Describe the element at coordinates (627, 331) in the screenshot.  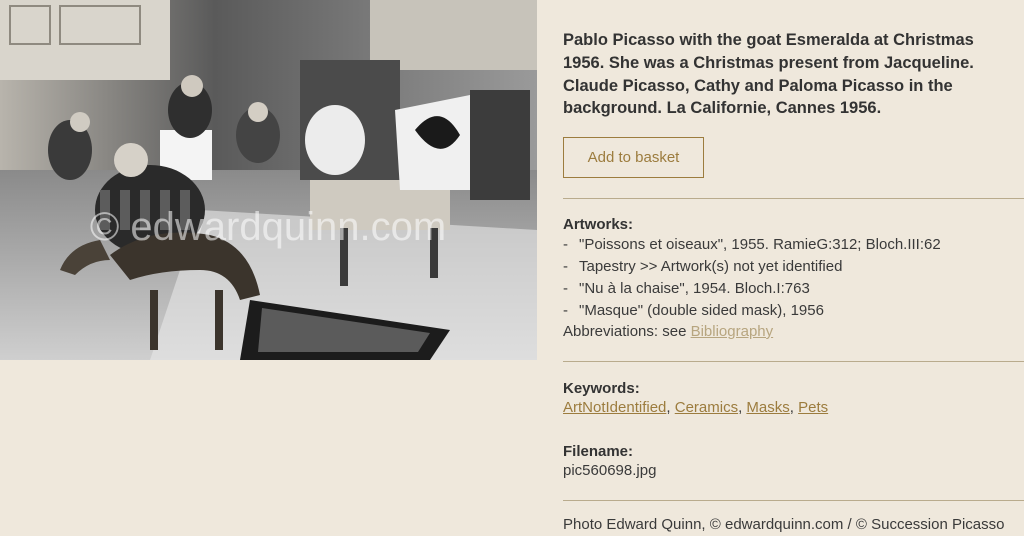
I see `abbreviations-prefix: Abbreviations: see` at that location.